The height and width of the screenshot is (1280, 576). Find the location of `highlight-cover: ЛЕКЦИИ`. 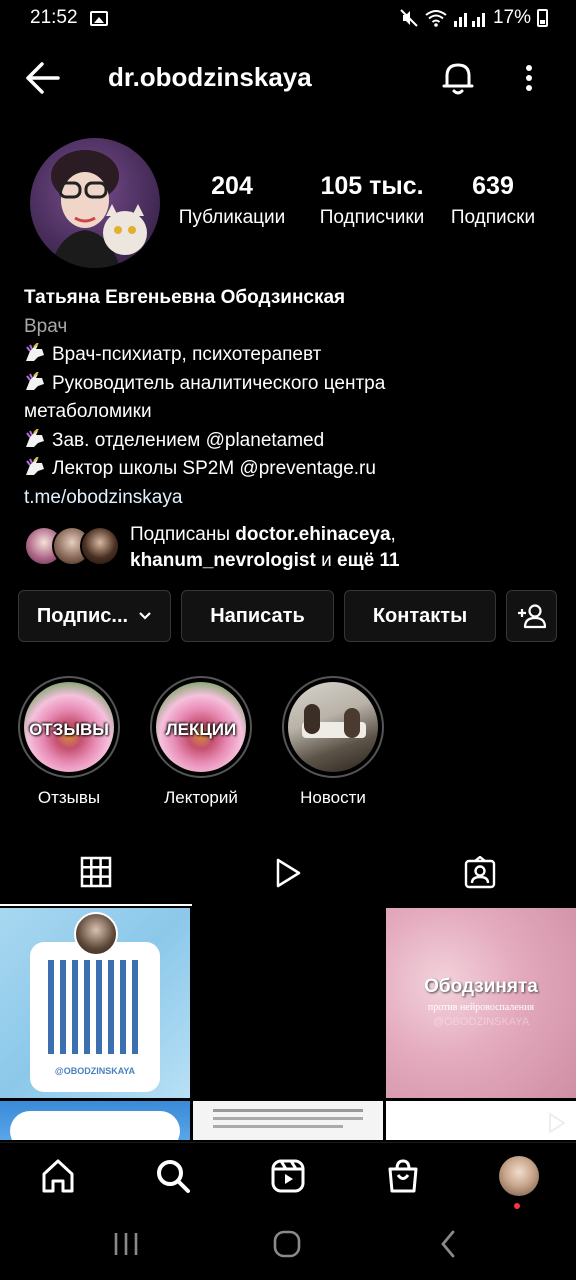

highlight-cover: ЛЕКЦИИ is located at coordinates (201, 727).